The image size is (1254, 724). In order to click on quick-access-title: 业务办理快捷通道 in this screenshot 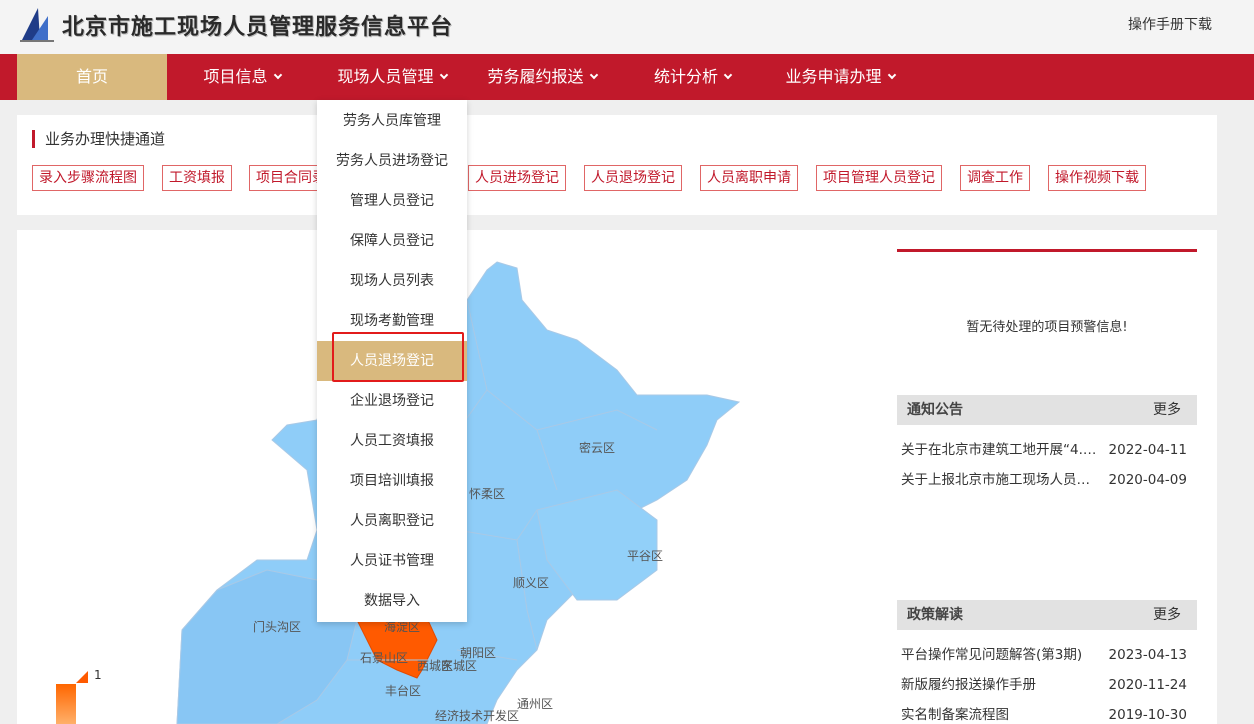, I will do `click(98, 139)`.